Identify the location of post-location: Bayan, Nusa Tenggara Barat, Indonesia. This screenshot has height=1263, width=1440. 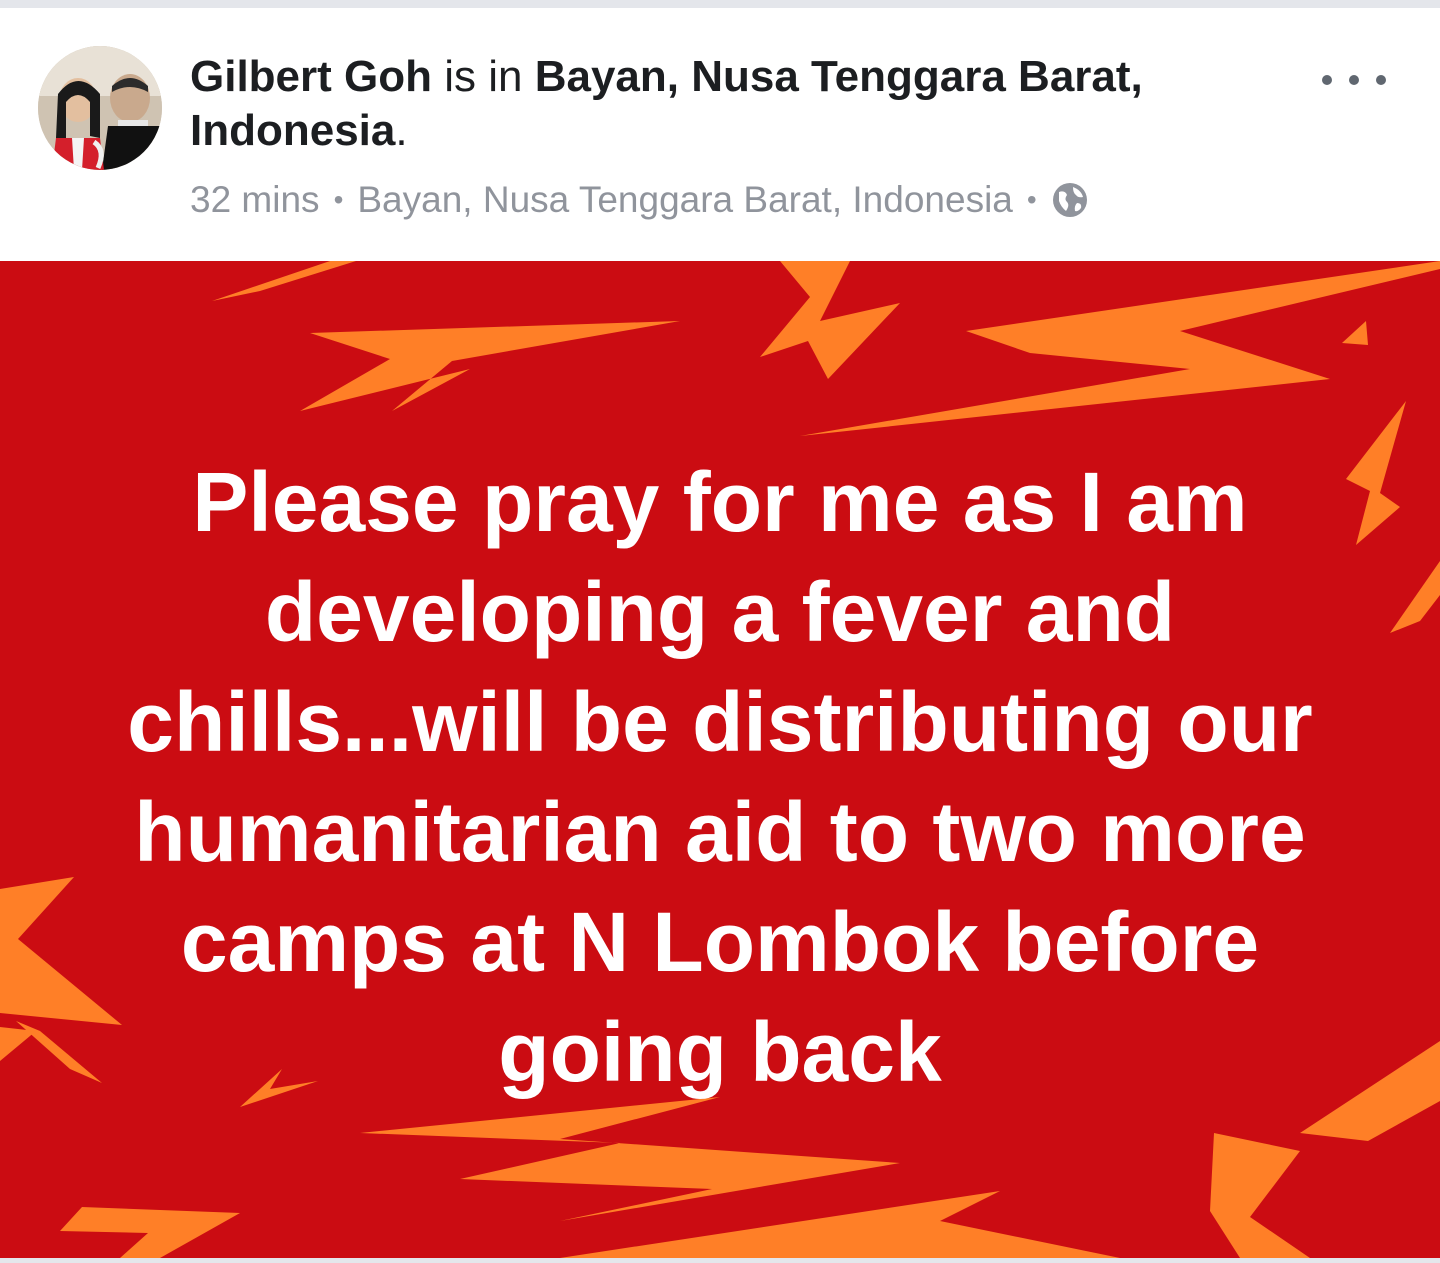
(685, 200).